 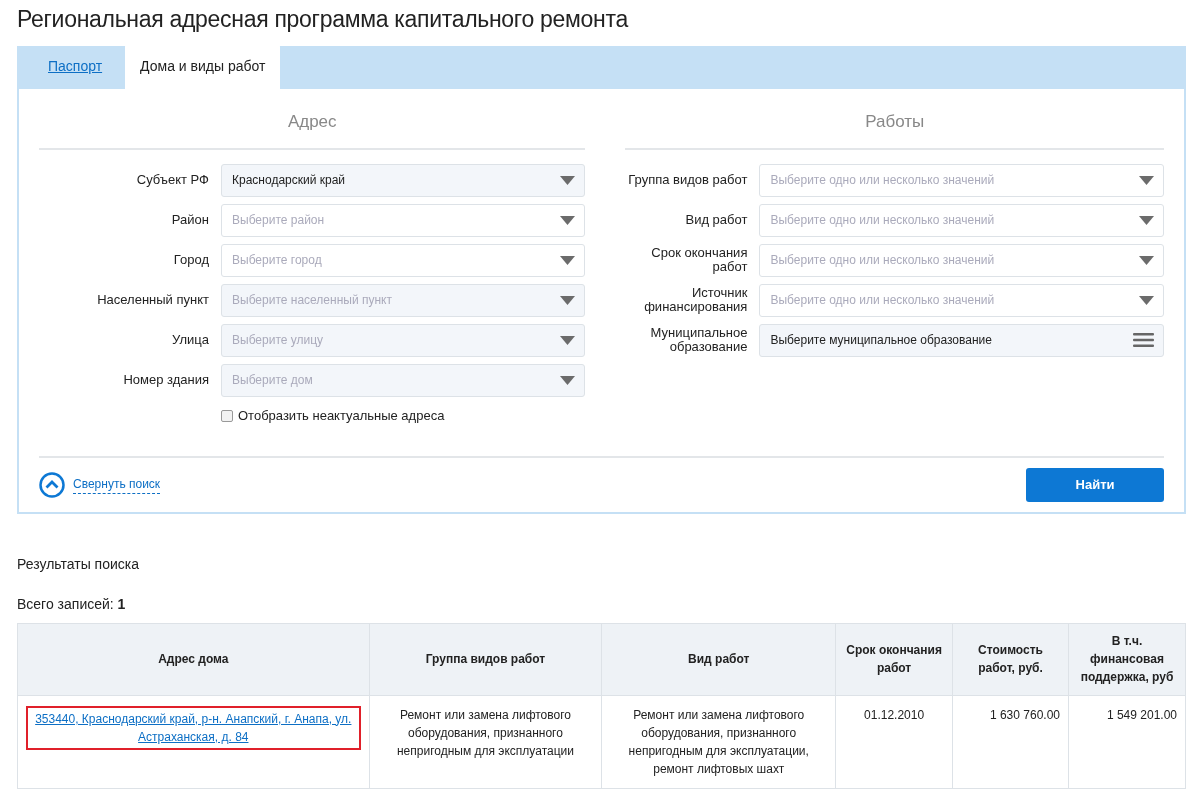 What do you see at coordinates (688, 180) in the screenshot?
I see `field-label: Группа видов работ` at bounding box center [688, 180].